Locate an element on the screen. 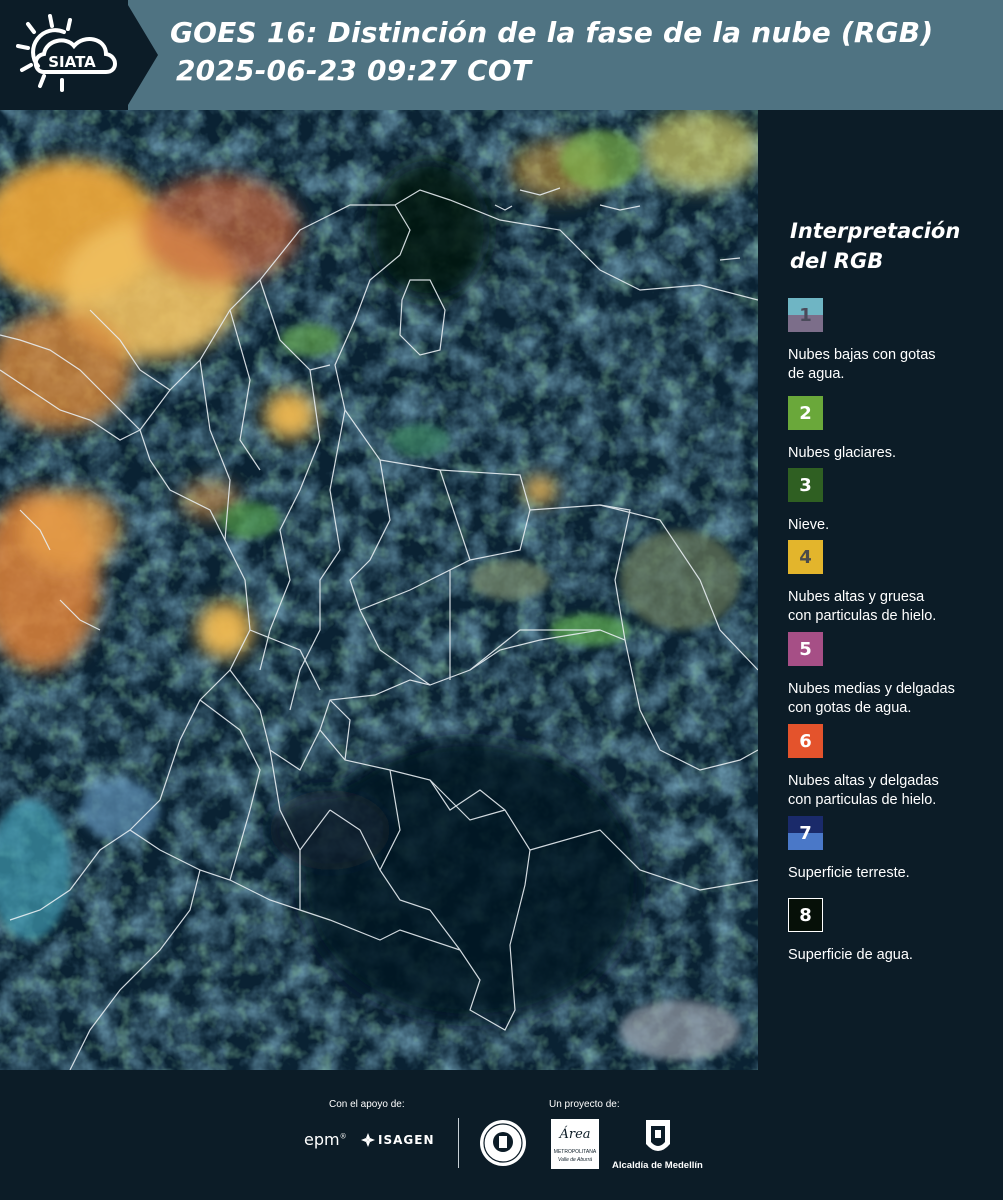 The image size is (1003, 1200). legend-label-7: Superficie terreste. is located at coordinates (893, 873).